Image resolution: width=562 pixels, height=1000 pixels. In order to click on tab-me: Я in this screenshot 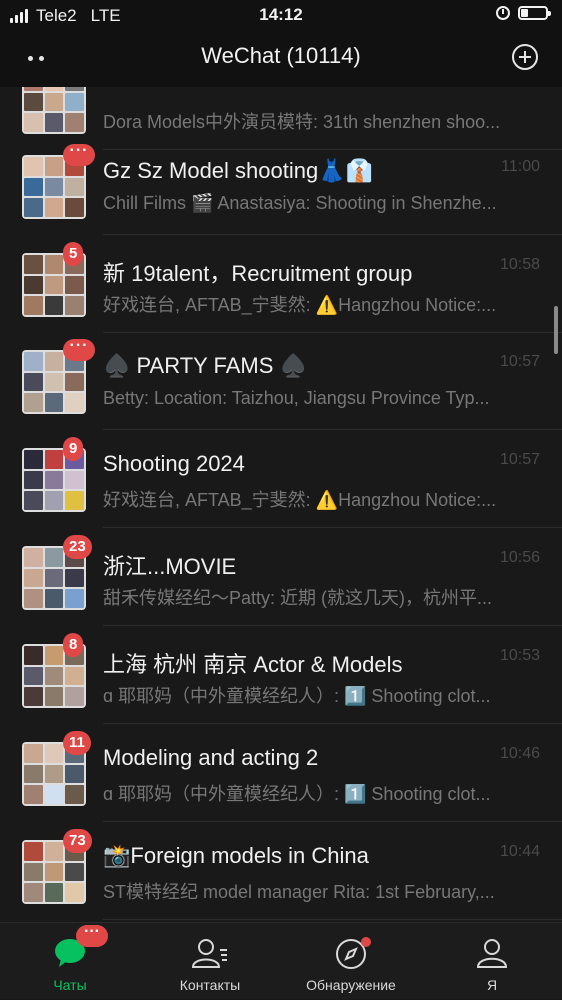, I will do `click(492, 961)`.